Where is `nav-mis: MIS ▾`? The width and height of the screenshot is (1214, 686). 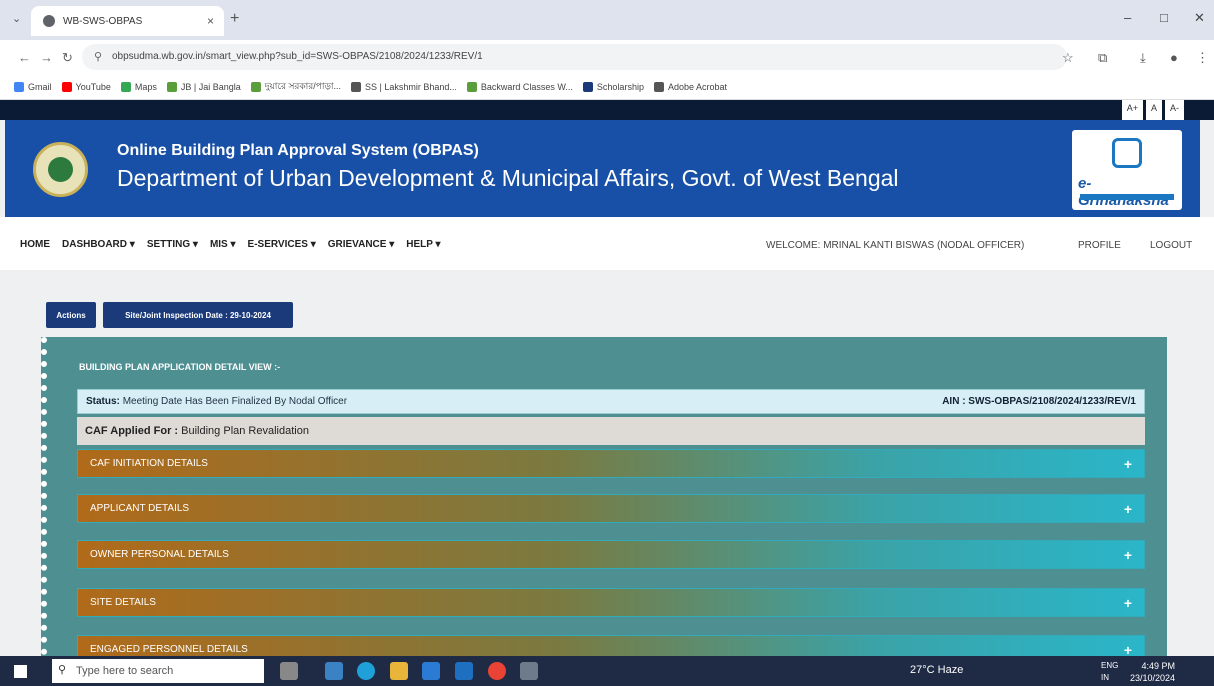 nav-mis: MIS ▾ is located at coordinates (223, 244).